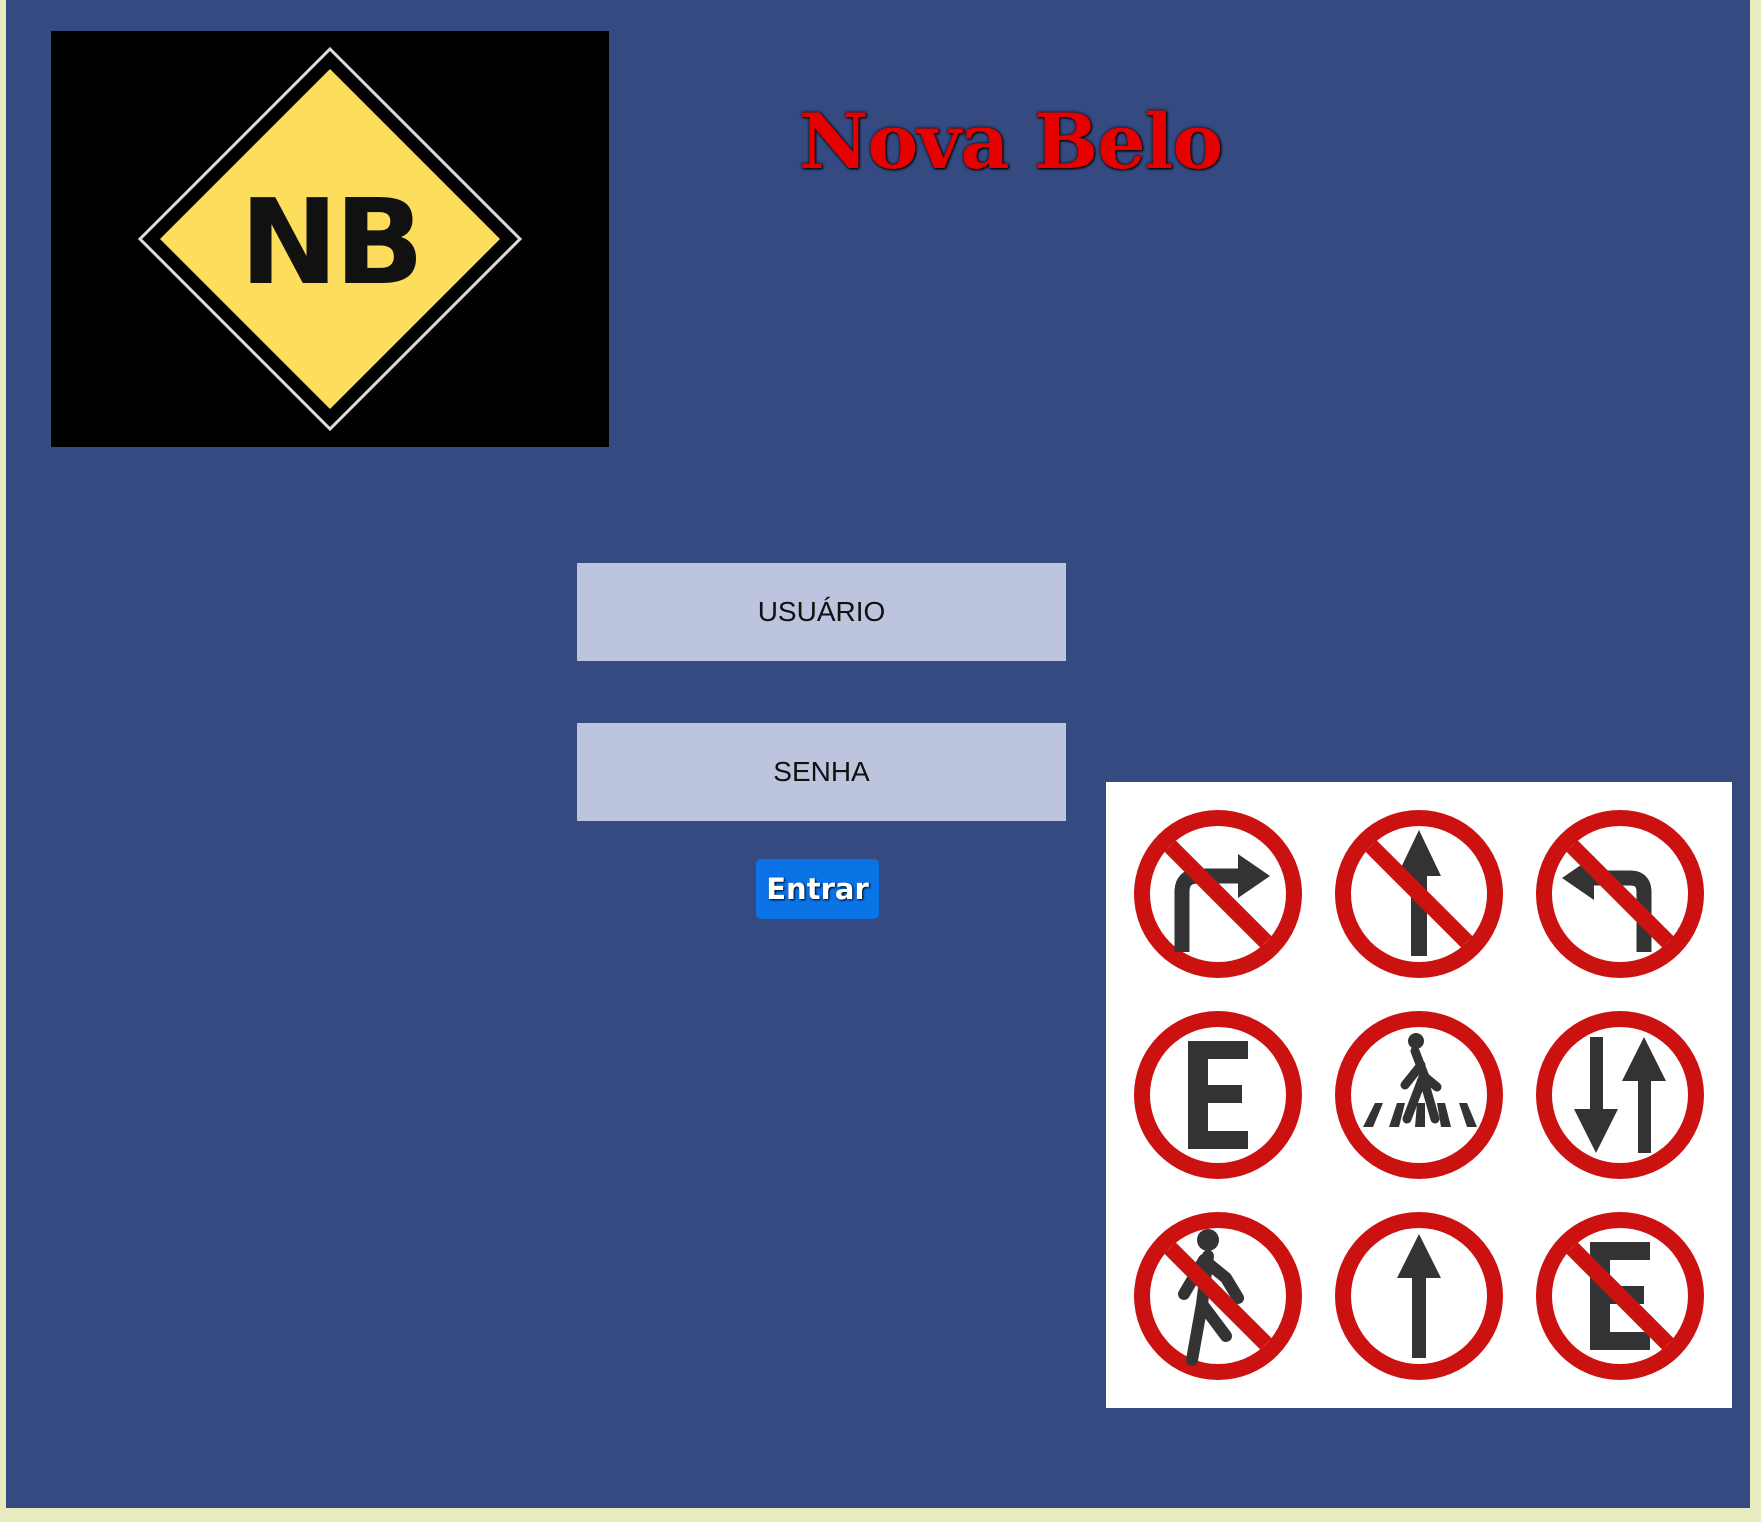  I want to click on app-title: Nova Belo, so click(1011, 141).